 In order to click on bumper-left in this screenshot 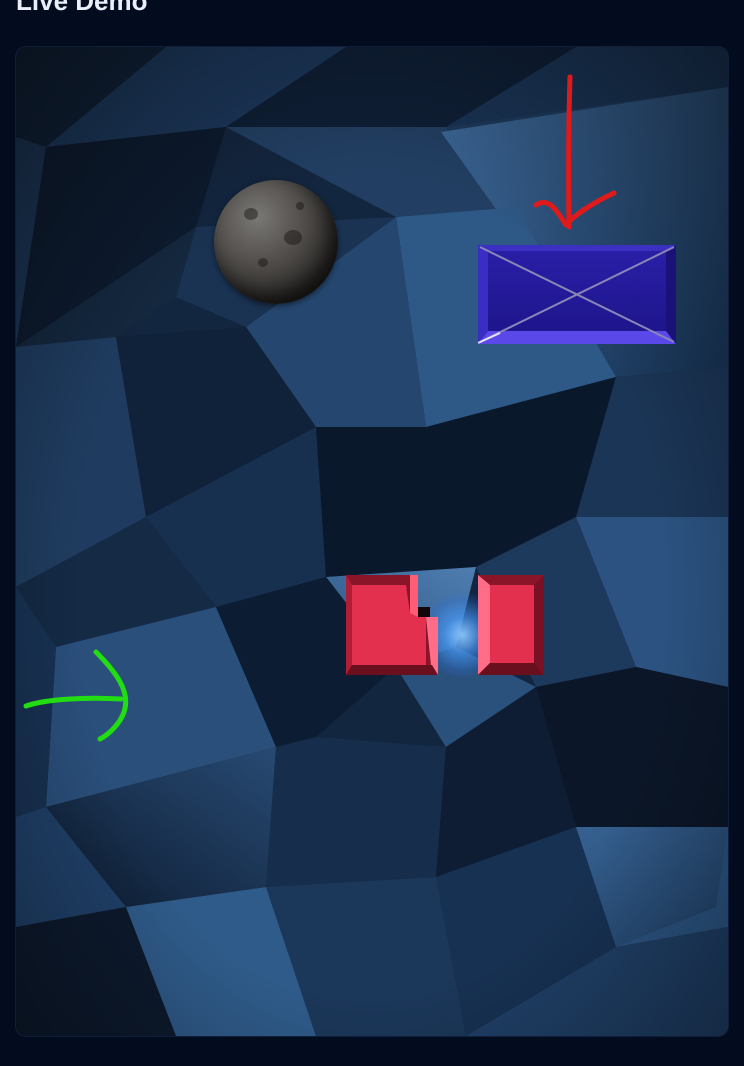, I will do `click(392, 625)`.